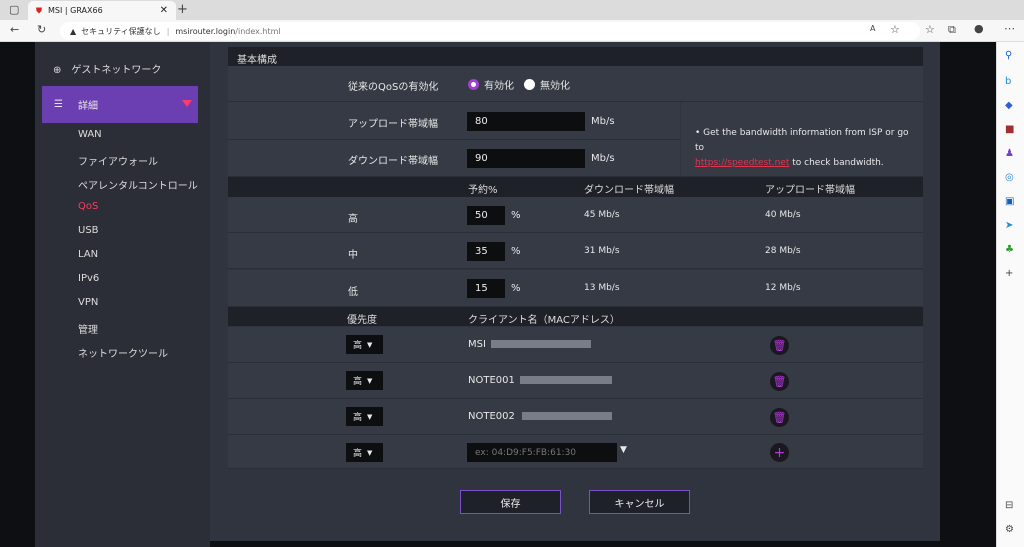 The image size is (1024, 547). Describe the element at coordinates (742, 163) in the screenshot. I see `speedtest-link: https://speedtest.net` at that location.